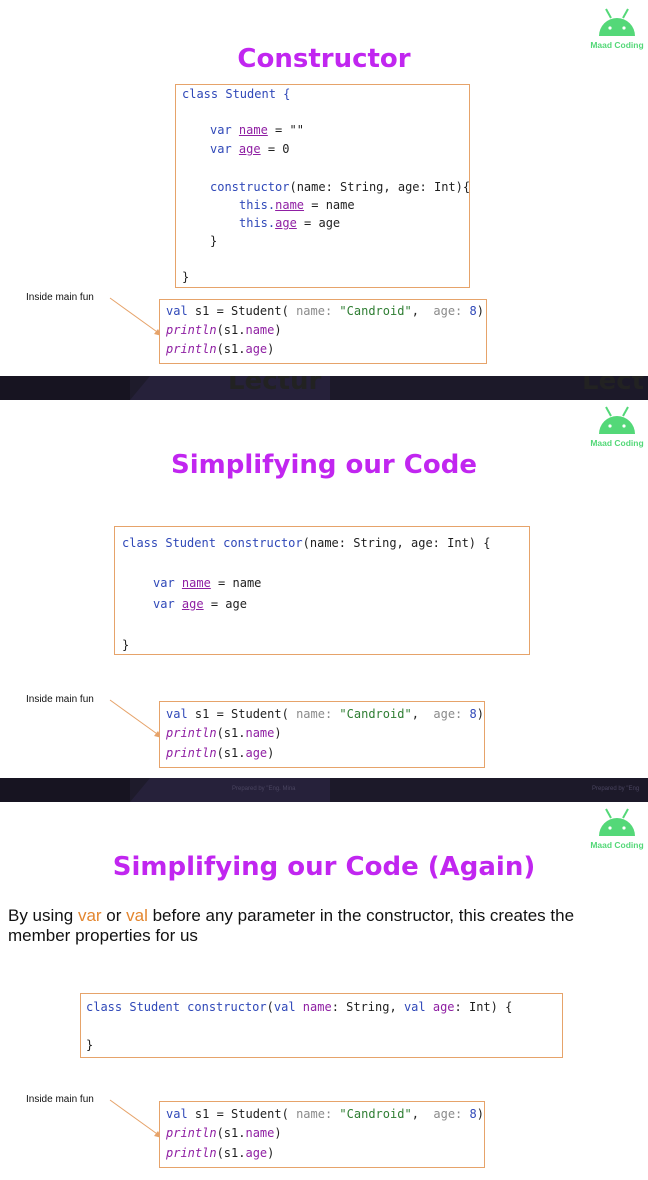  I want to click on code-line: class Student {, so click(236, 94).